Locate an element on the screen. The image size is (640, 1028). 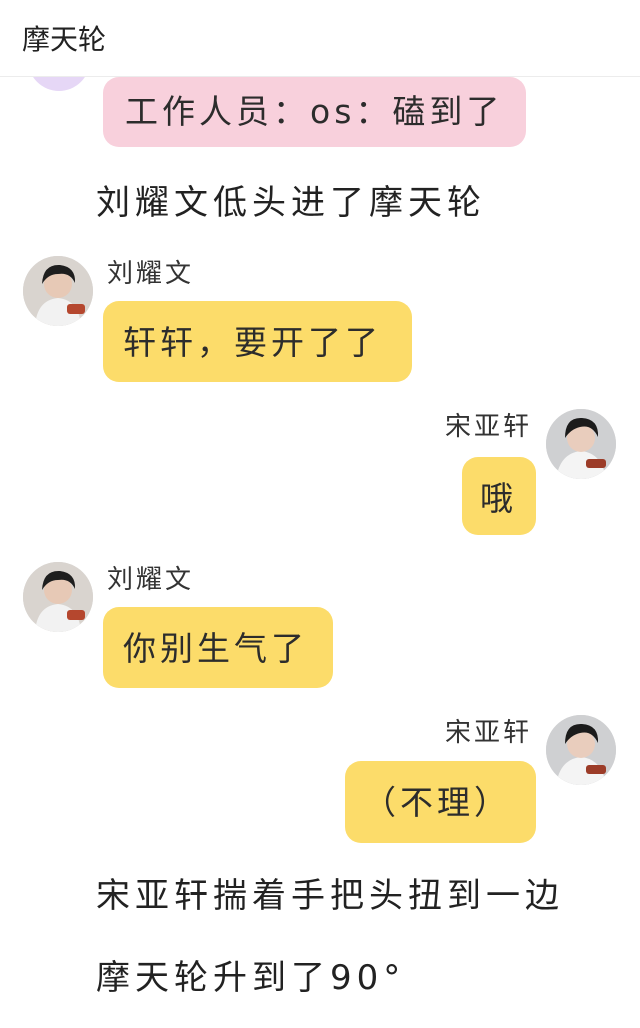
narration-2: 宋亚轩揣着手把头扭到一边 is located at coordinates (330, 896).